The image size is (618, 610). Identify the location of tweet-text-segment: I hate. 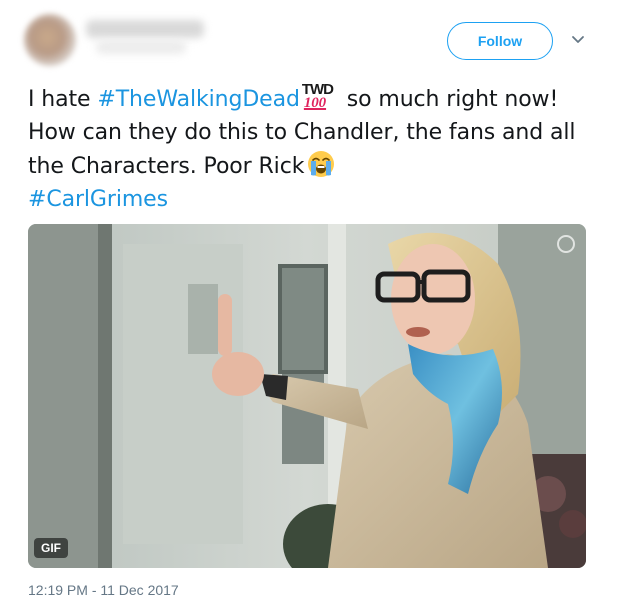
(63, 99).